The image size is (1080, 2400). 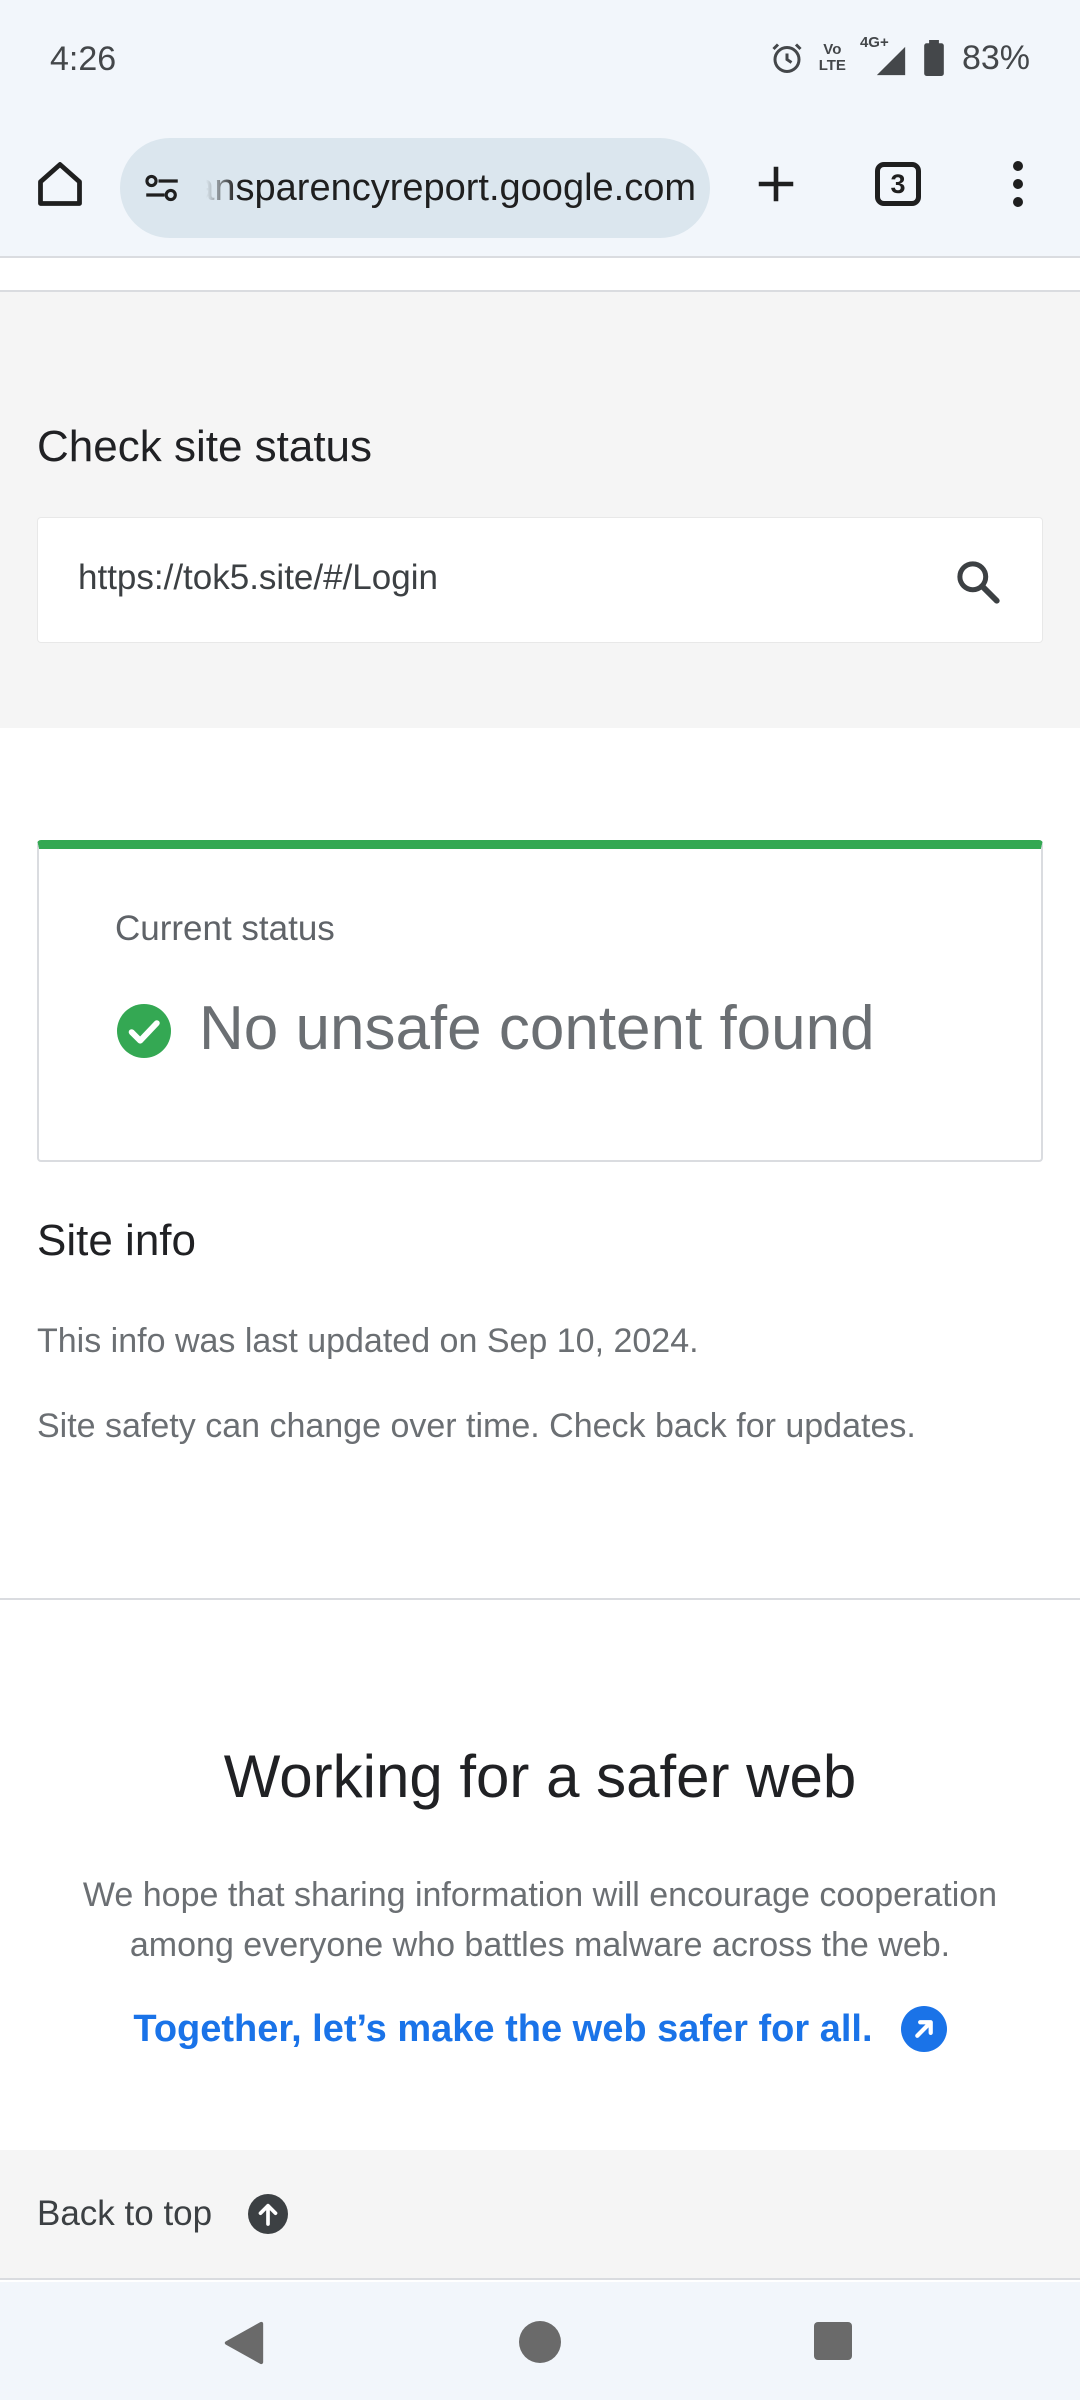 I want to click on plus-icon, so click(x=776, y=184).